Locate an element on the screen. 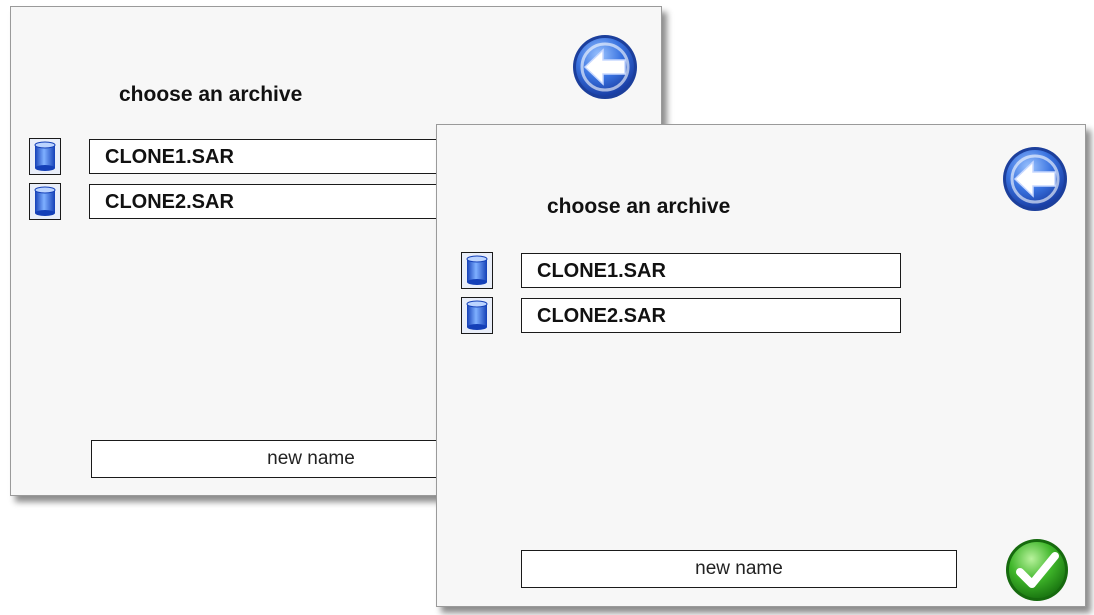 The image size is (1094, 615). confirm-button is located at coordinates (1037, 570).